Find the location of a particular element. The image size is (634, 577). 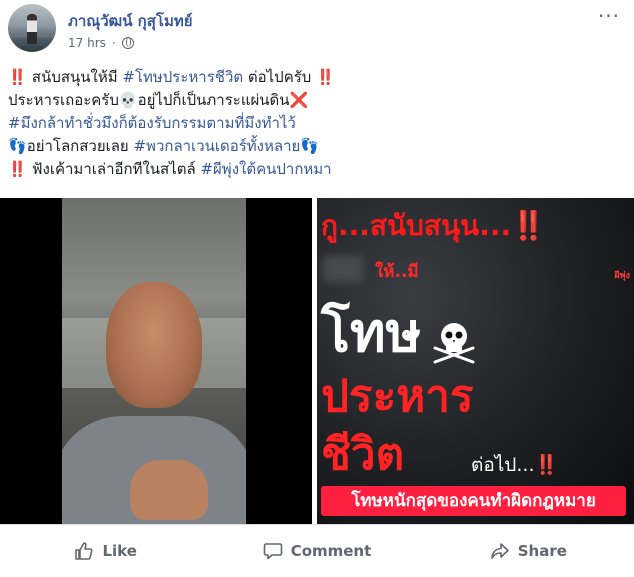

hashtag-link: #โทษประหารชีวิต is located at coordinates (182, 77).